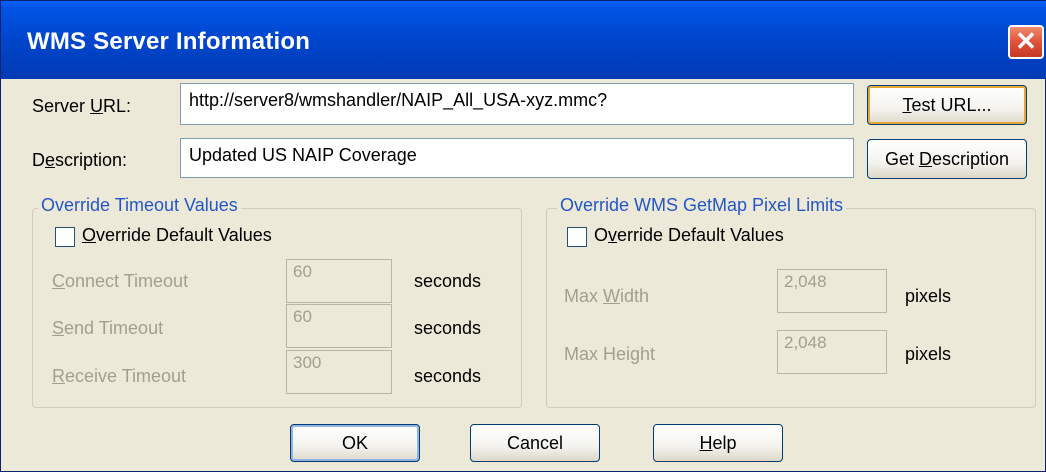 This screenshot has height=472, width=1046. What do you see at coordinates (127, 281) in the screenshot?
I see `connect-timeout-text: onnect Timeout` at bounding box center [127, 281].